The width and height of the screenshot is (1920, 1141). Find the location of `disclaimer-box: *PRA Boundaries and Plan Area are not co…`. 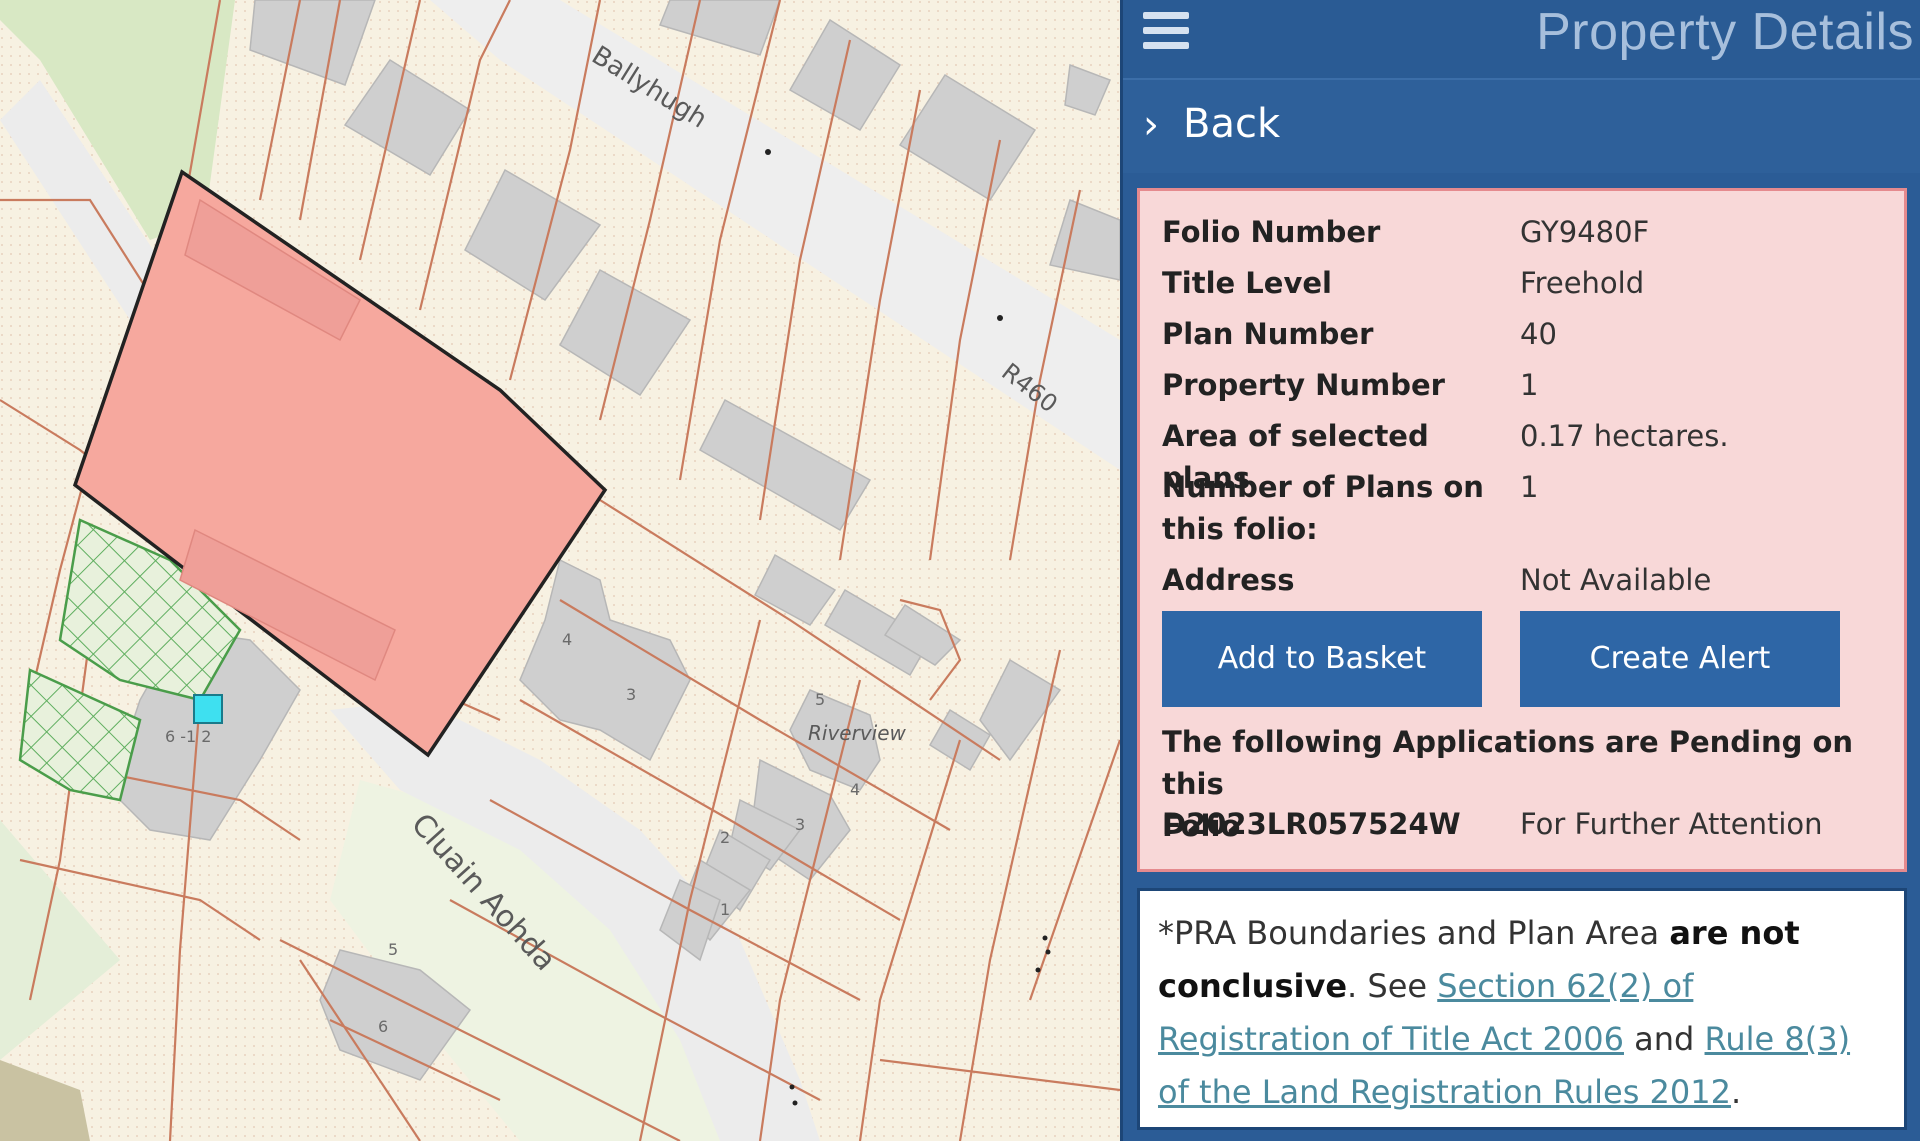

disclaimer-box: *PRA Boundaries and Plan Area are not co… is located at coordinates (1522, 1009).